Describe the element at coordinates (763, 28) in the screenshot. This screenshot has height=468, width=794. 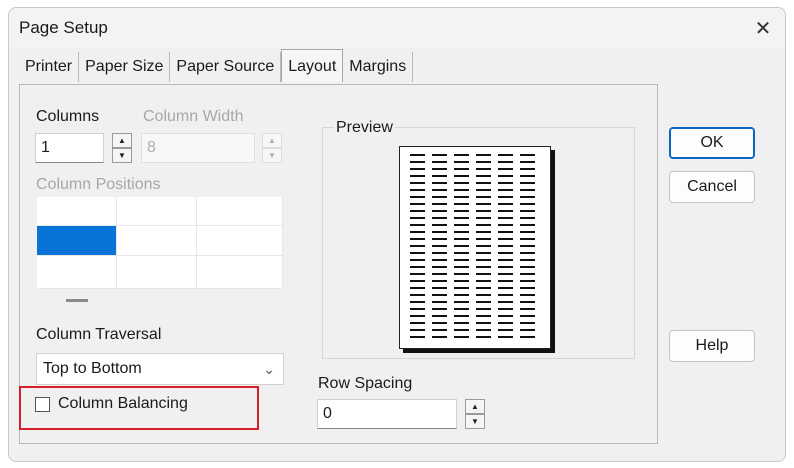
I see `close-icon: ✕` at that location.